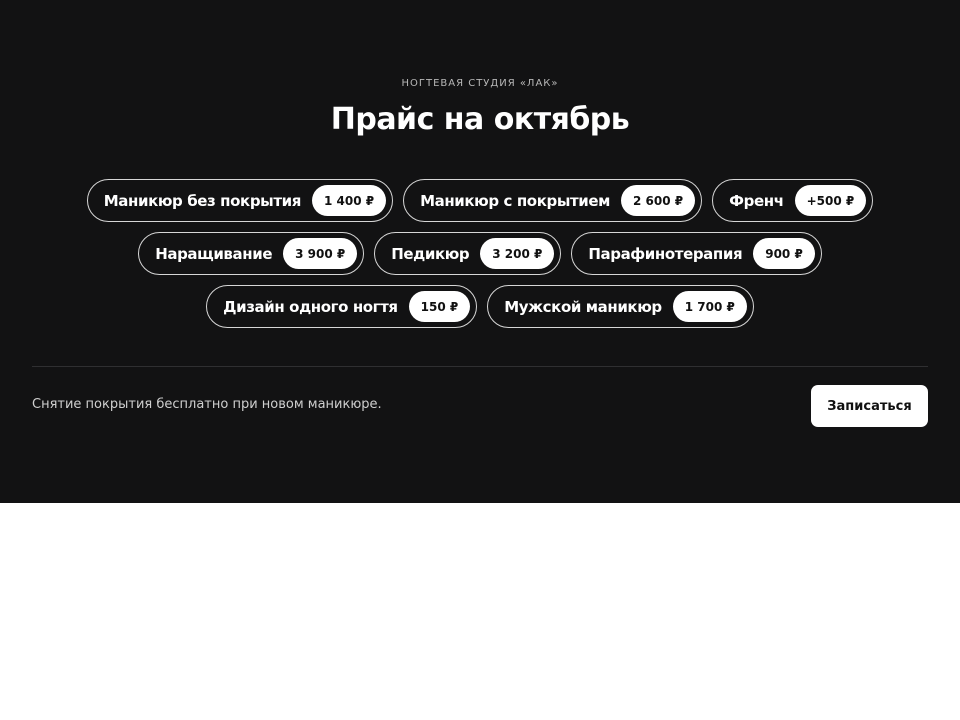 The image size is (960, 720). I want to click on price-badge: 3 200 ₽, so click(517, 253).